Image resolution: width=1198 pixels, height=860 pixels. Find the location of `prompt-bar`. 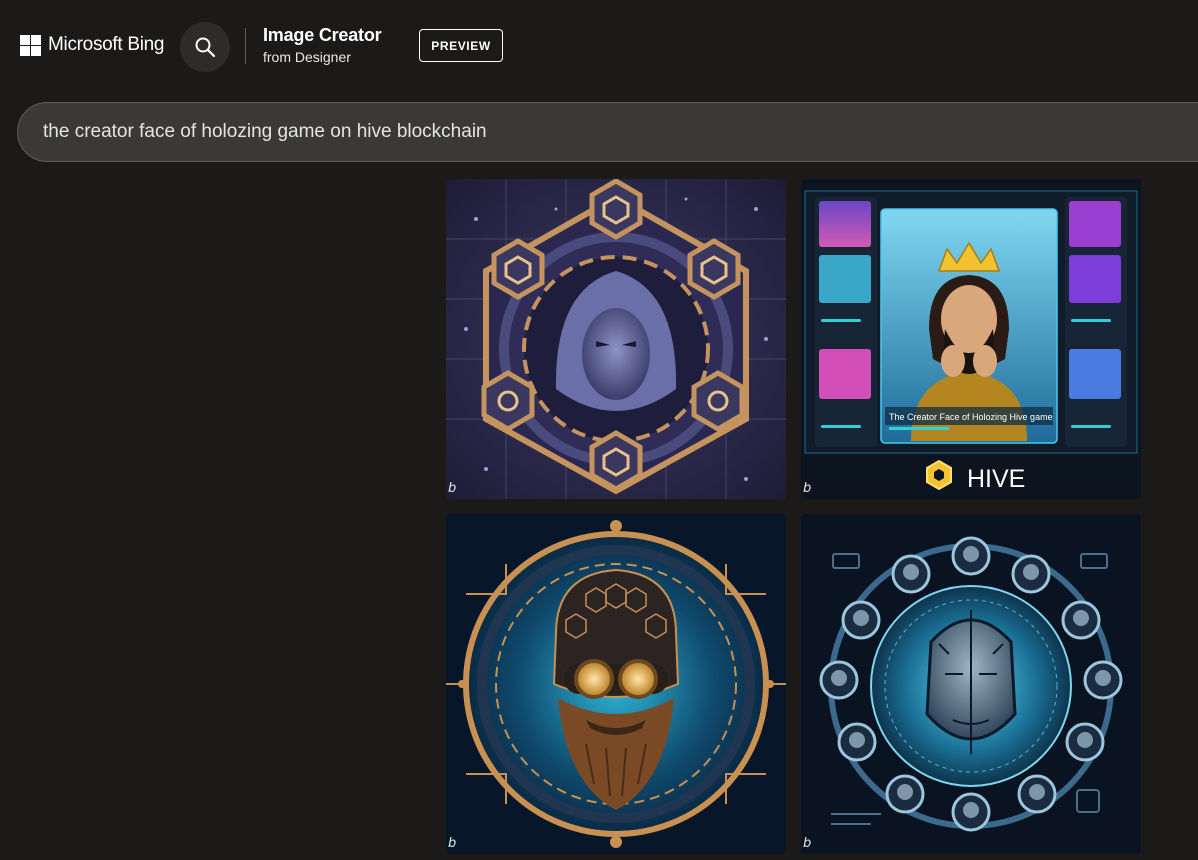

prompt-bar is located at coordinates (607, 132).